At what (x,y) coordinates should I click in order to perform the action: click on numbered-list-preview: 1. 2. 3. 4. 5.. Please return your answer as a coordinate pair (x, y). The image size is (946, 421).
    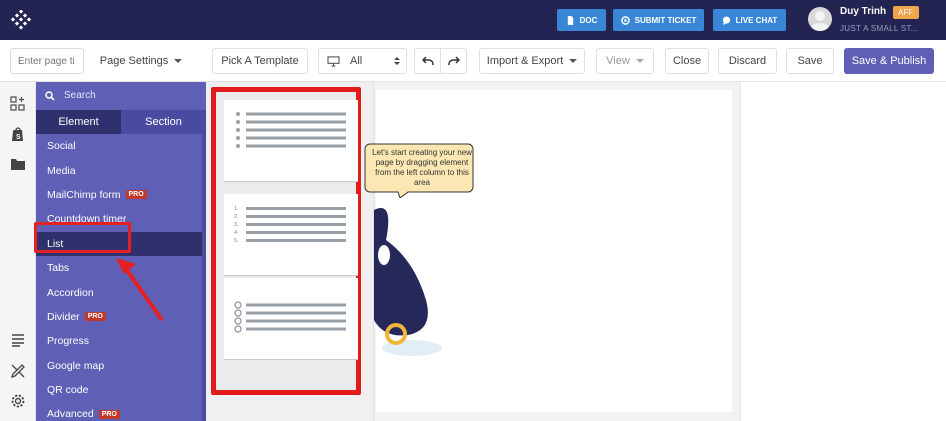
    Looking at the image, I should click on (291, 235).